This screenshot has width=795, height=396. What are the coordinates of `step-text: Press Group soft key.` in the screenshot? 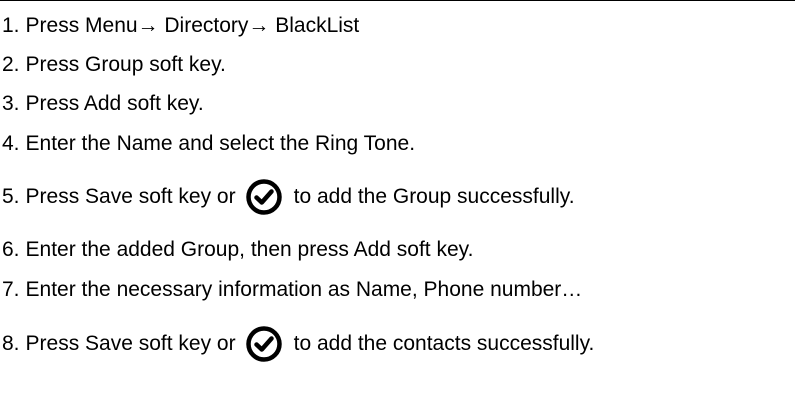 It's located at (125, 64).